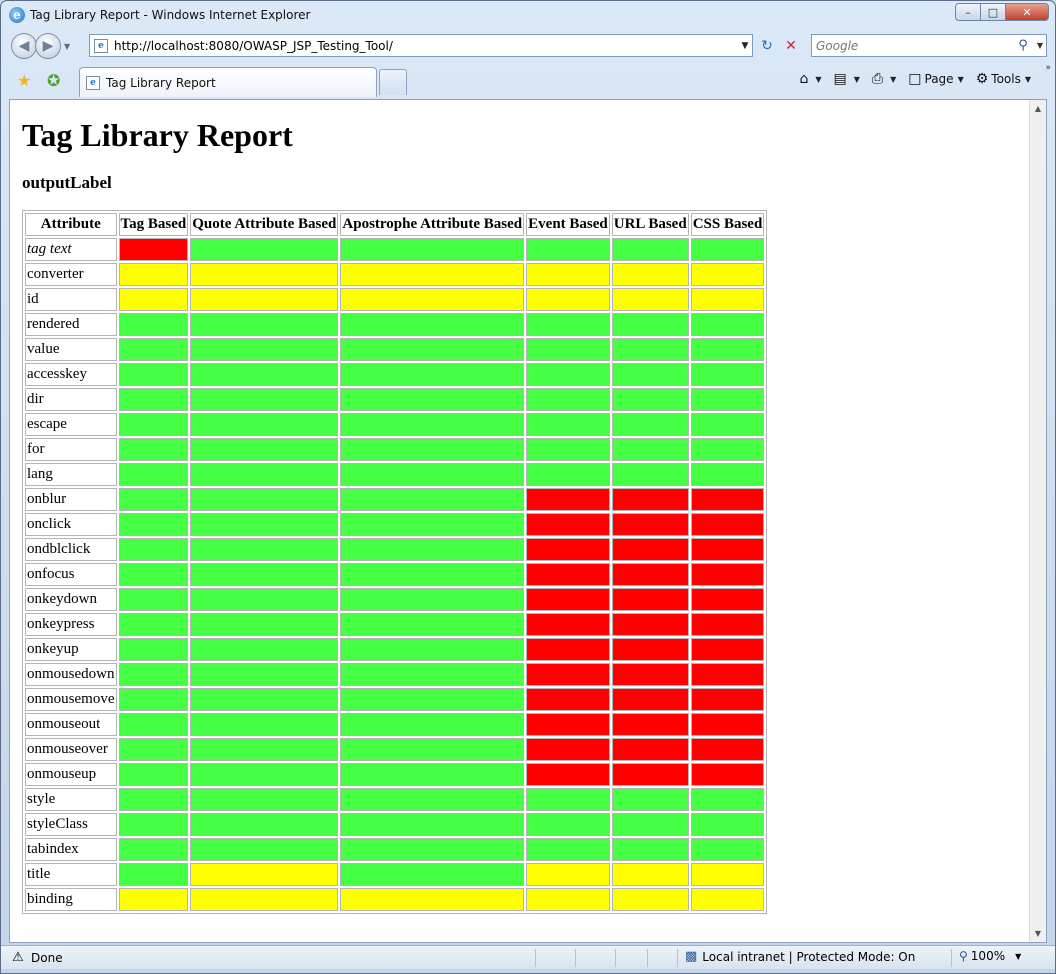  What do you see at coordinates (24, 46) in the screenshot?
I see `back-button: ◀` at bounding box center [24, 46].